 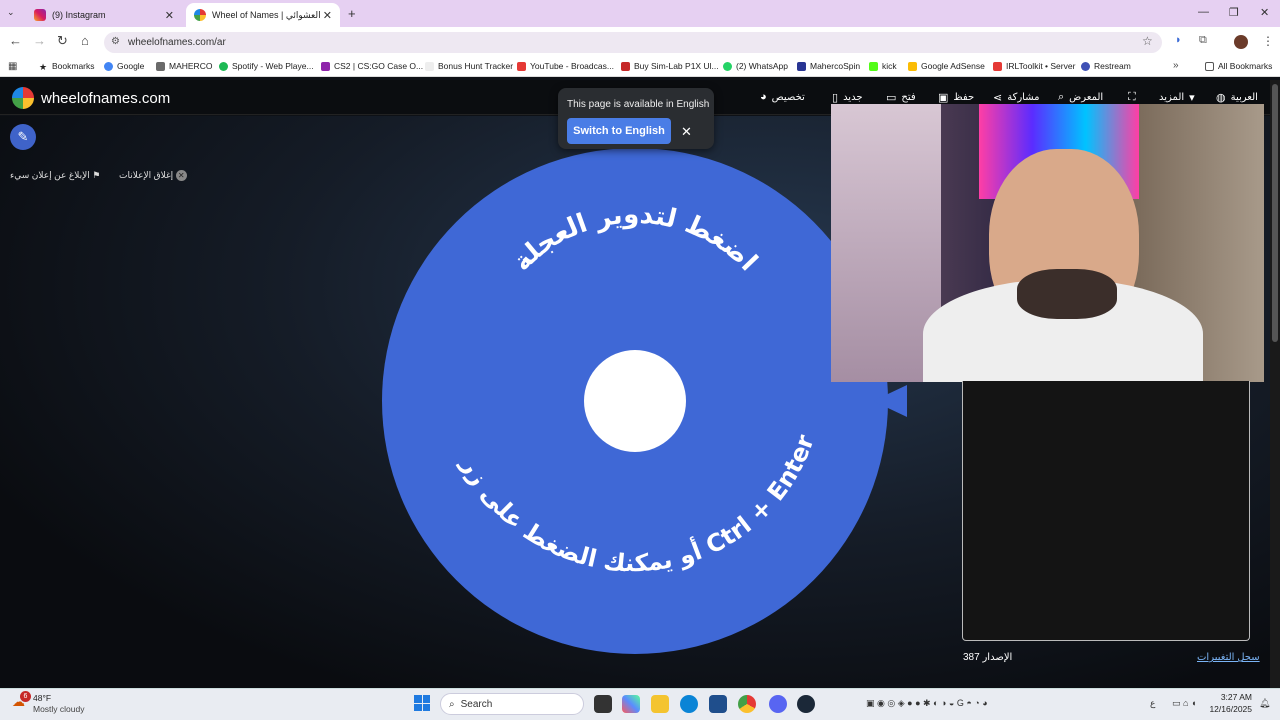 I want to click on bookmark-item: ★ Bookmarks, so click(x=67, y=66).